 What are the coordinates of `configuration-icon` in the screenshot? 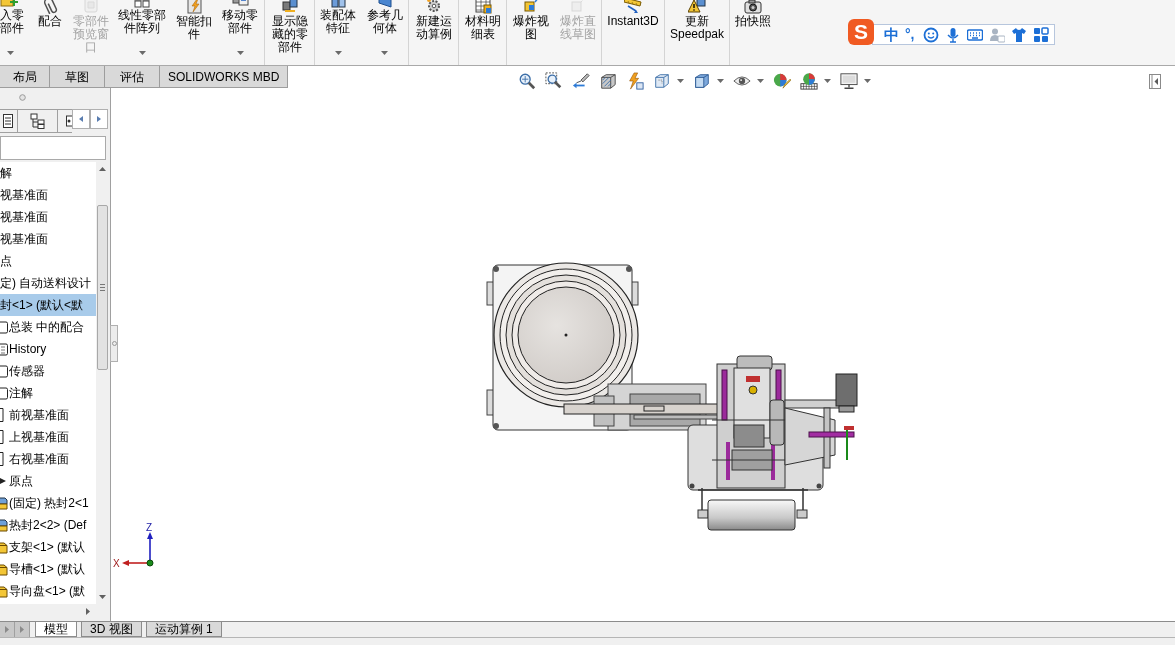 It's located at (69, 121).